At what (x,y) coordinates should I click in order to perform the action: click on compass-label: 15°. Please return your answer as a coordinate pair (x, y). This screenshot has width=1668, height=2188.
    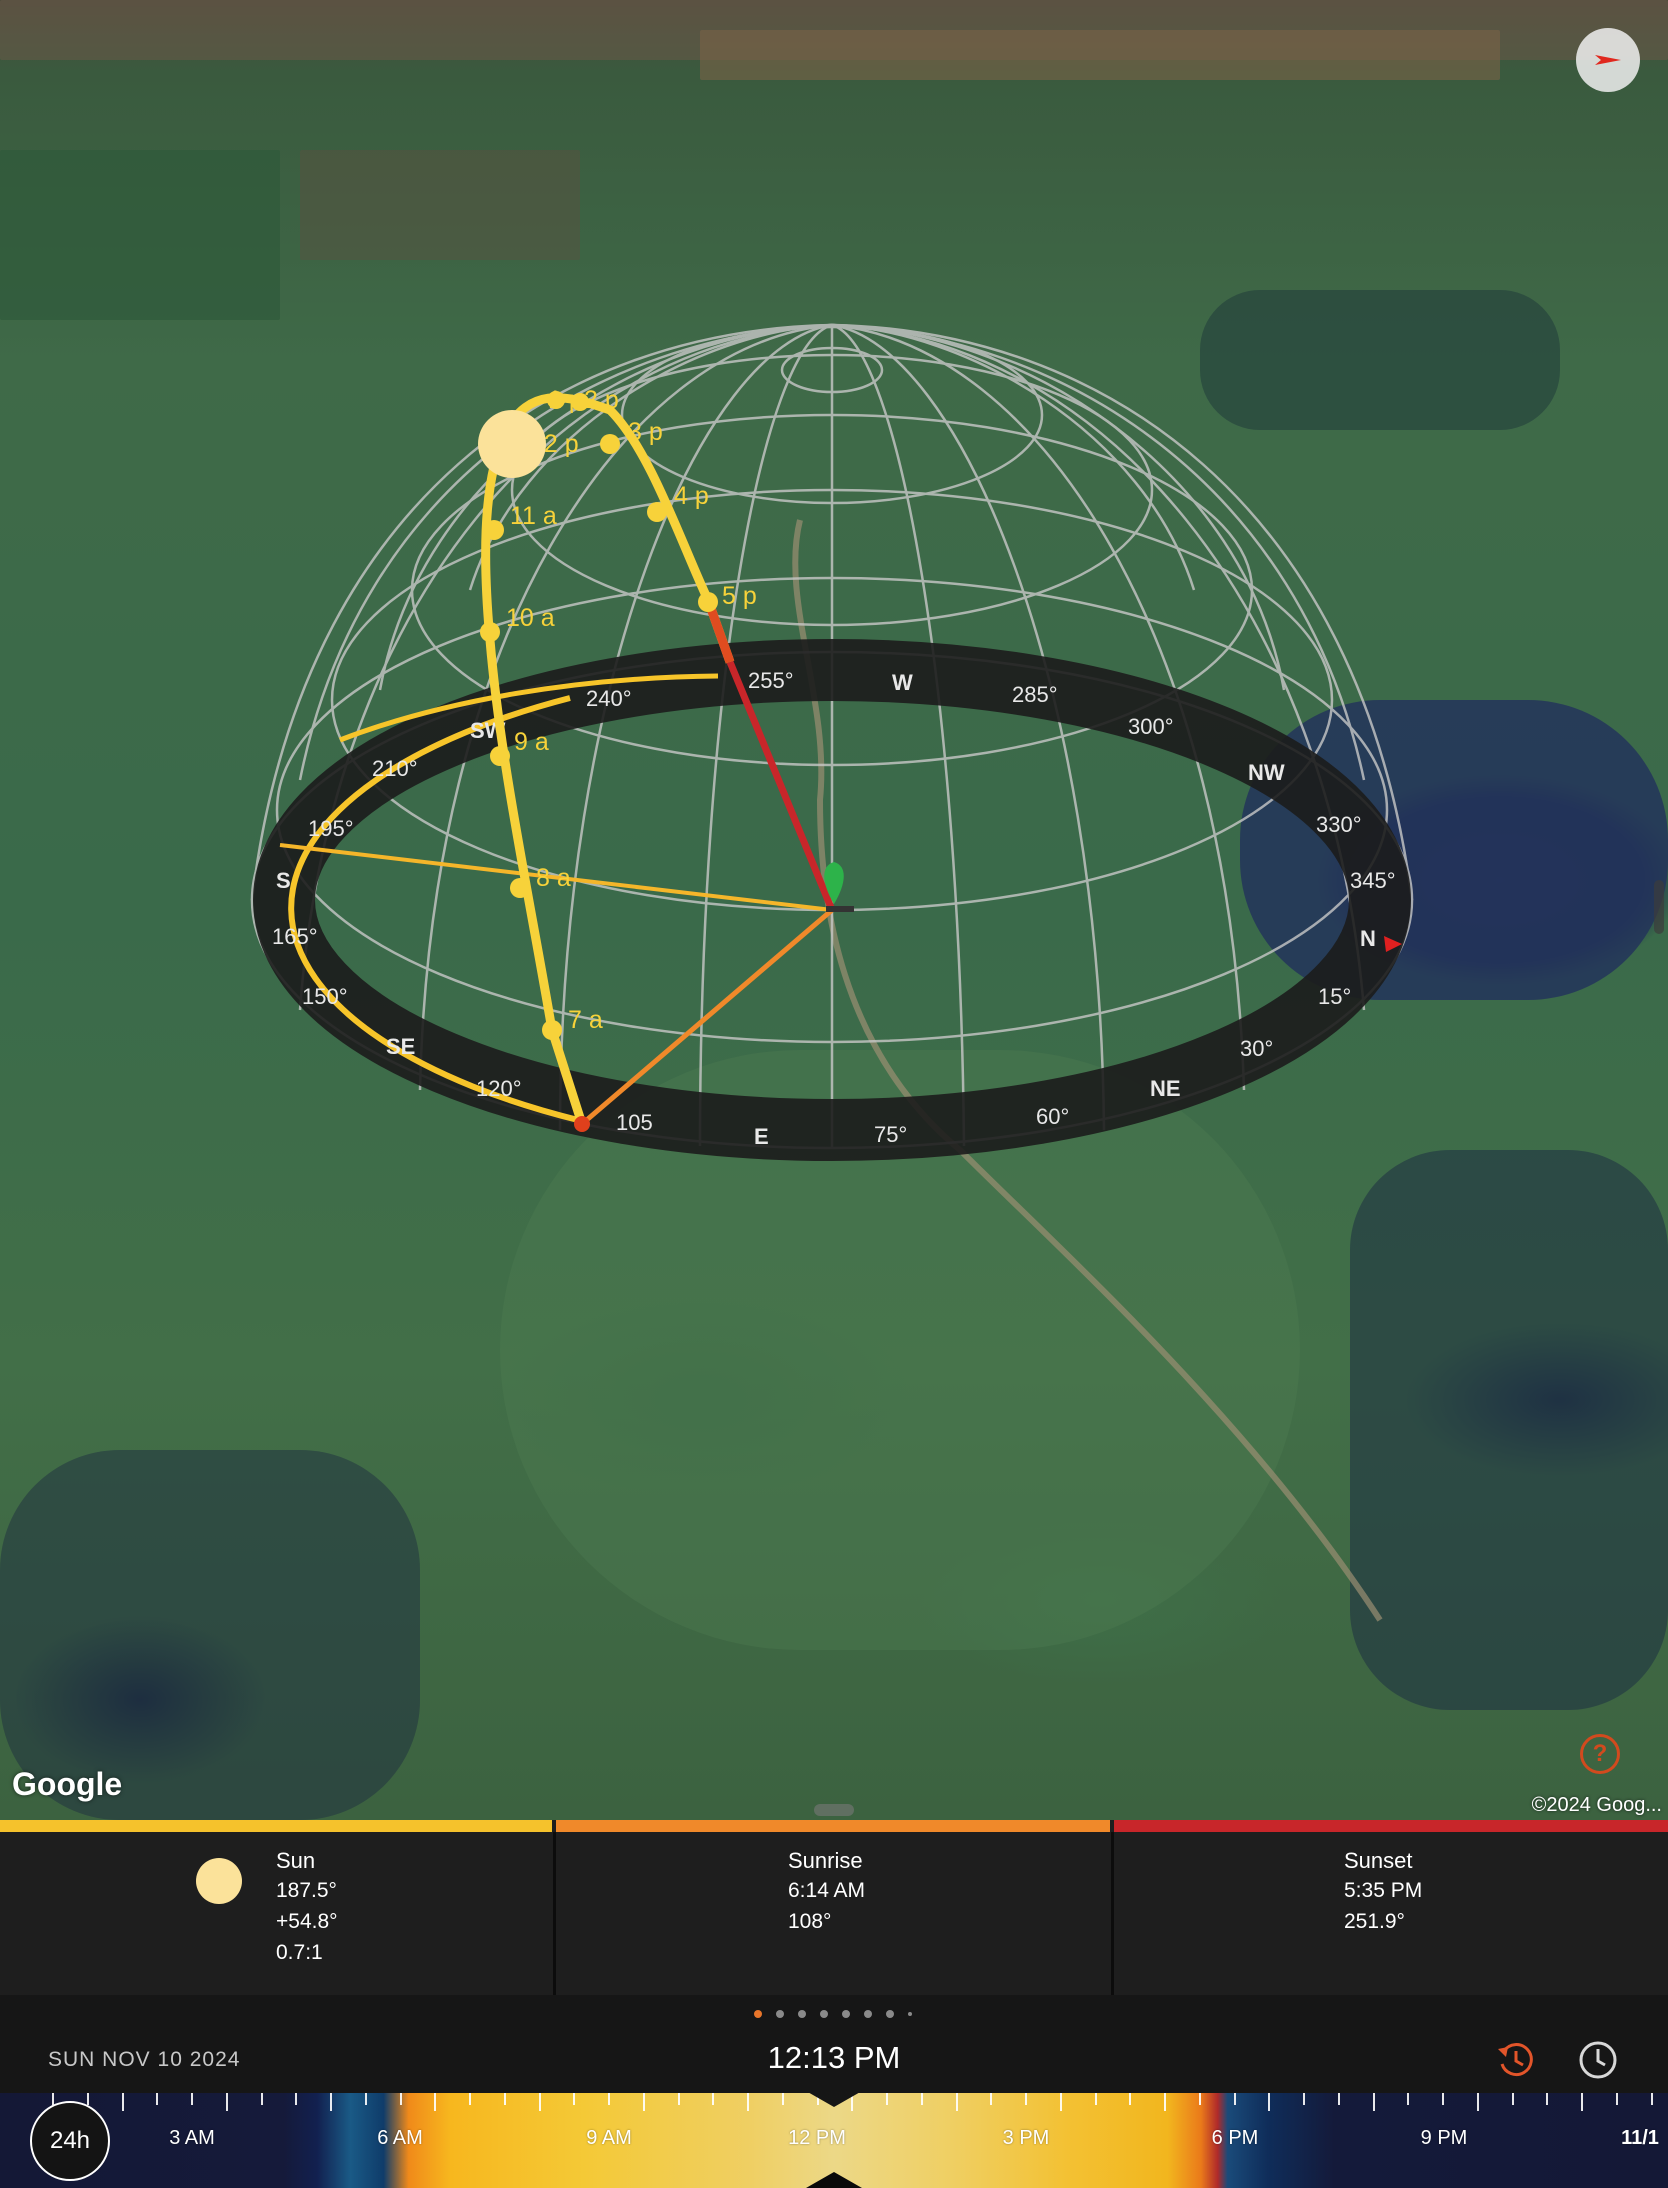
    Looking at the image, I should click on (1334, 996).